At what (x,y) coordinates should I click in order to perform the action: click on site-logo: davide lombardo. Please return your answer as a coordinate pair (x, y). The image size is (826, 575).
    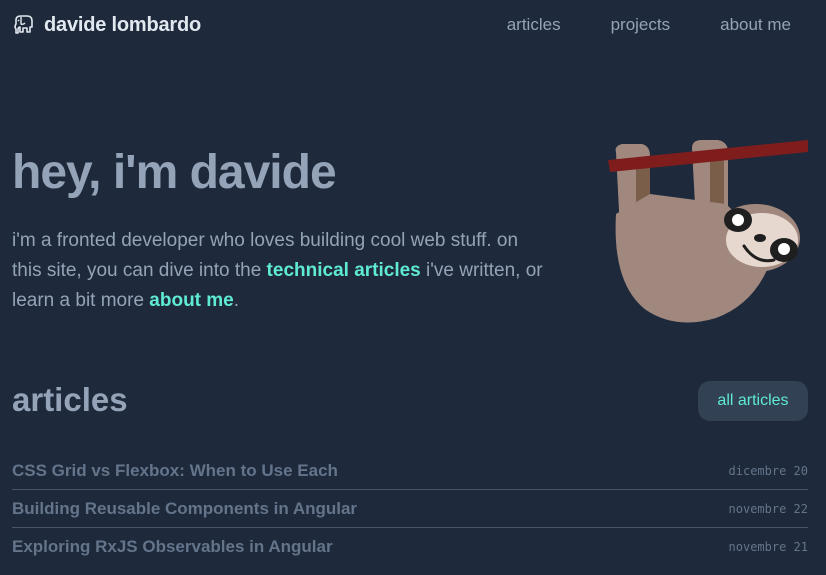
    Looking at the image, I should click on (106, 25).